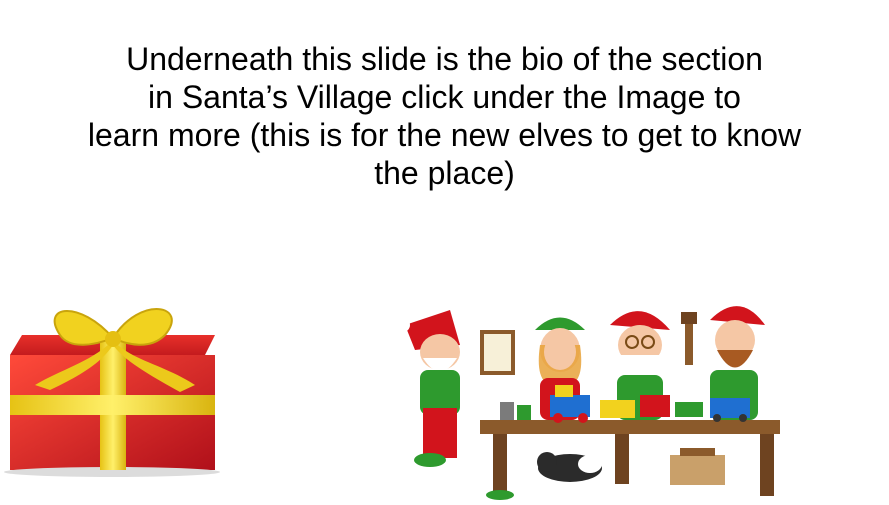  Describe the element at coordinates (444, 173) in the screenshot. I see `slide-text-line-4: the place)` at that location.